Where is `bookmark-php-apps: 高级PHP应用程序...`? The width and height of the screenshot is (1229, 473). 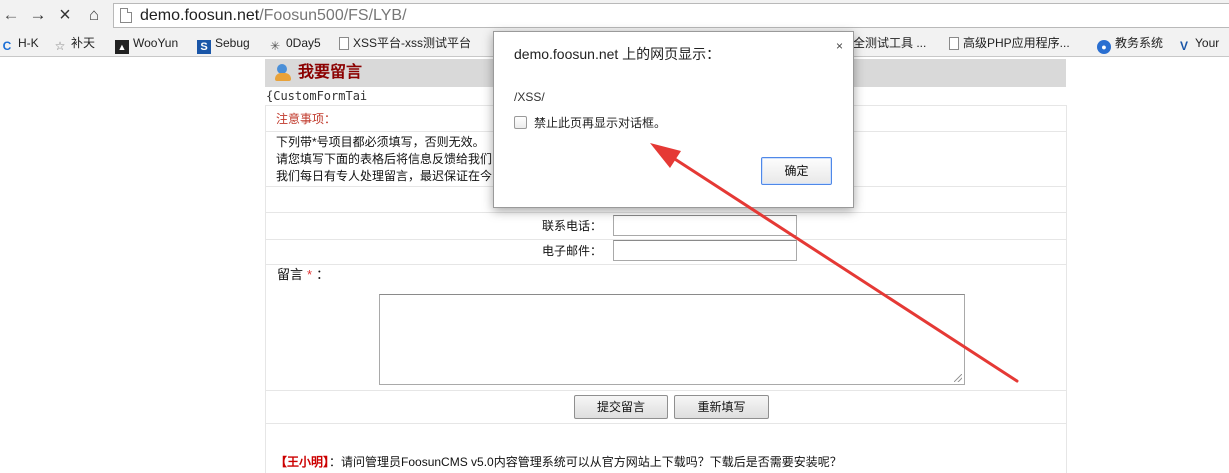
bookmark-php-apps: 高级PHP应用程序... is located at coordinates (1009, 43).